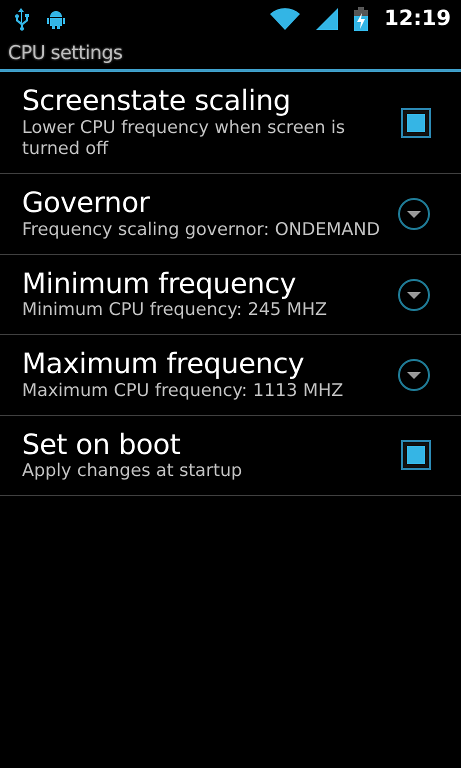  I want to click on preference-row: Maximum frequency Maximum CPU frequency: 1113 MHZ, so click(230, 375).